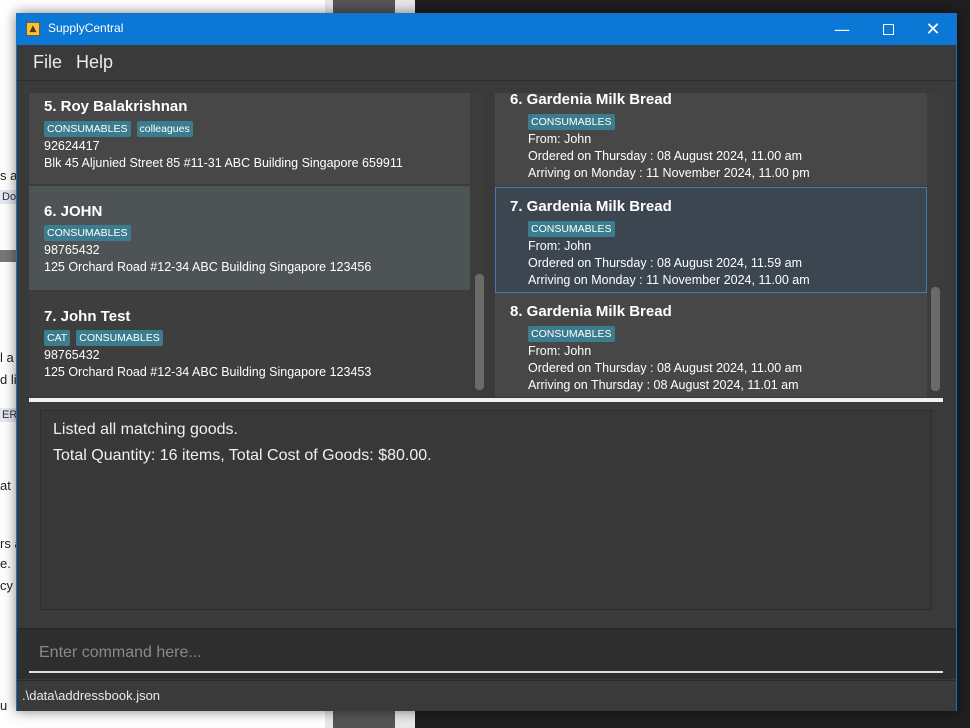 This screenshot has height=728, width=970. What do you see at coordinates (86, 28) in the screenshot?
I see `window-title: SupplyCentral` at bounding box center [86, 28].